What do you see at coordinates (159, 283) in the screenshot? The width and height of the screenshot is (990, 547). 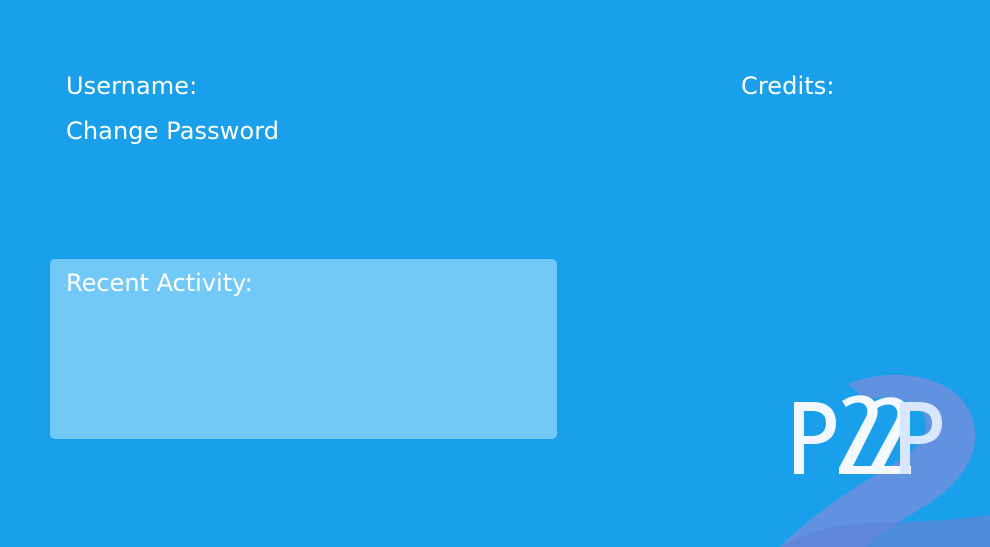 I see `recent-activity-title: Recent Activity:` at bounding box center [159, 283].